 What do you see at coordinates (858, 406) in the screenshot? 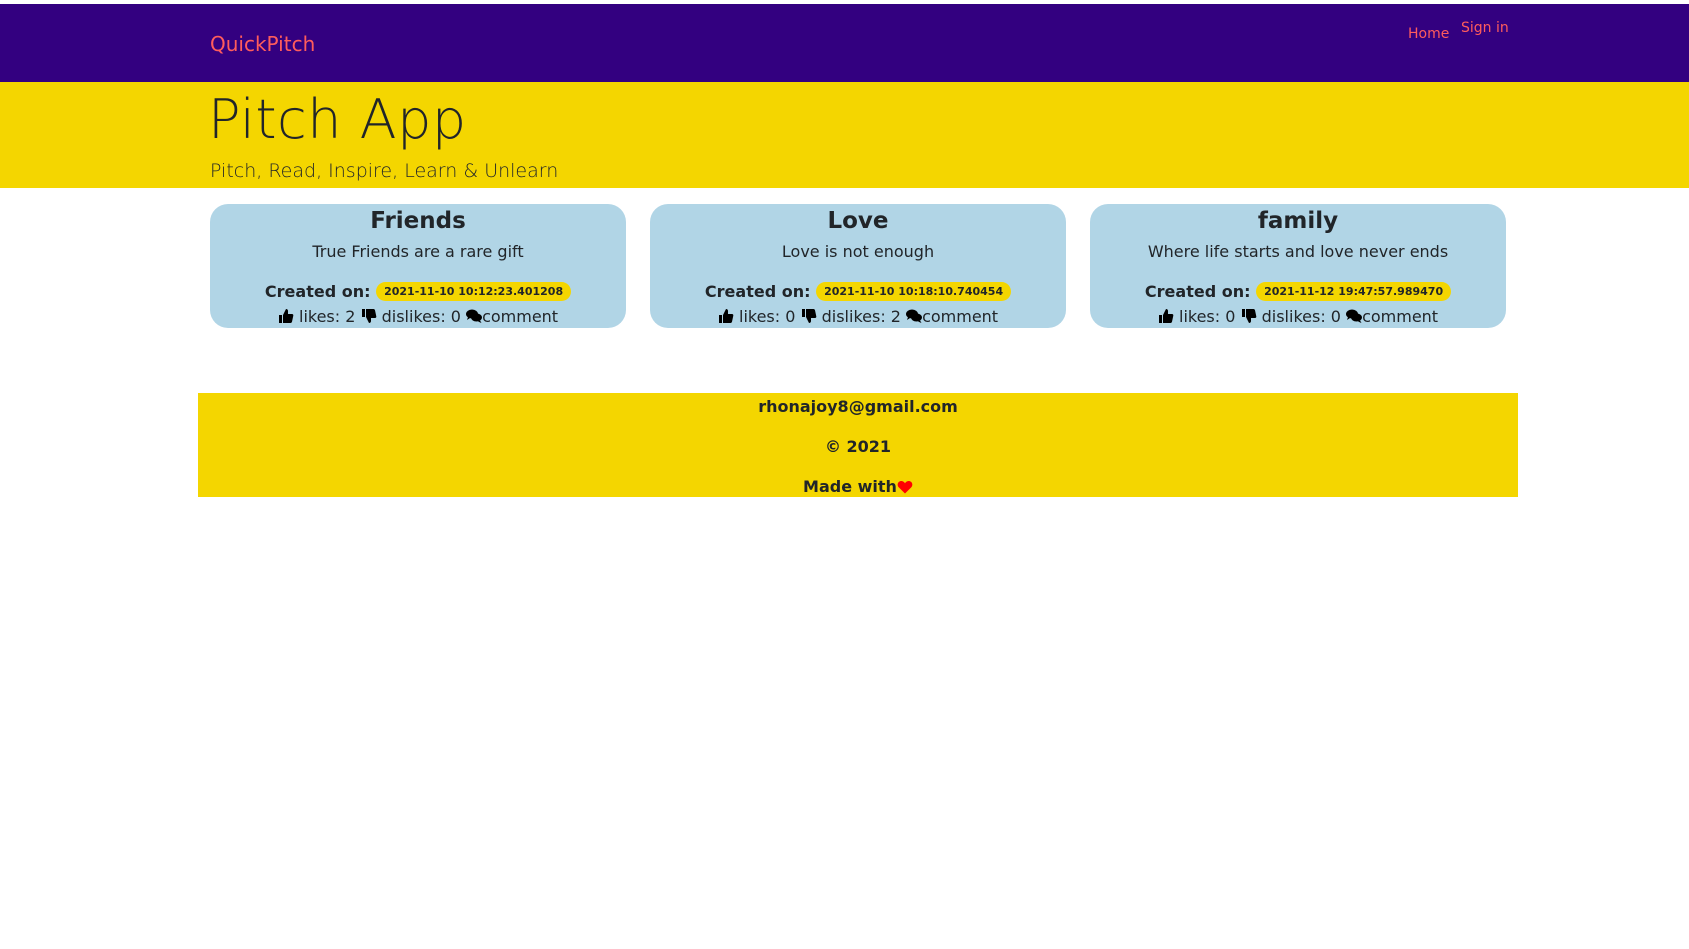
I see `footer-email: rhonajoy8@gmail.com` at bounding box center [858, 406].